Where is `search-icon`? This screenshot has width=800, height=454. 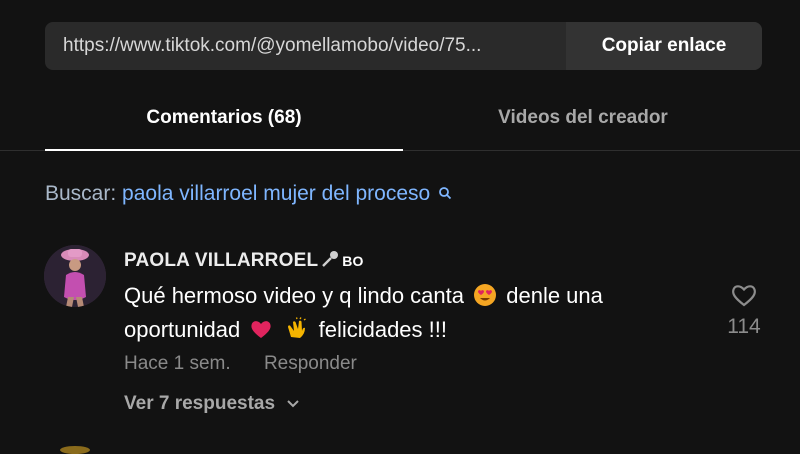
search-icon is located at coordinates (445, 194).